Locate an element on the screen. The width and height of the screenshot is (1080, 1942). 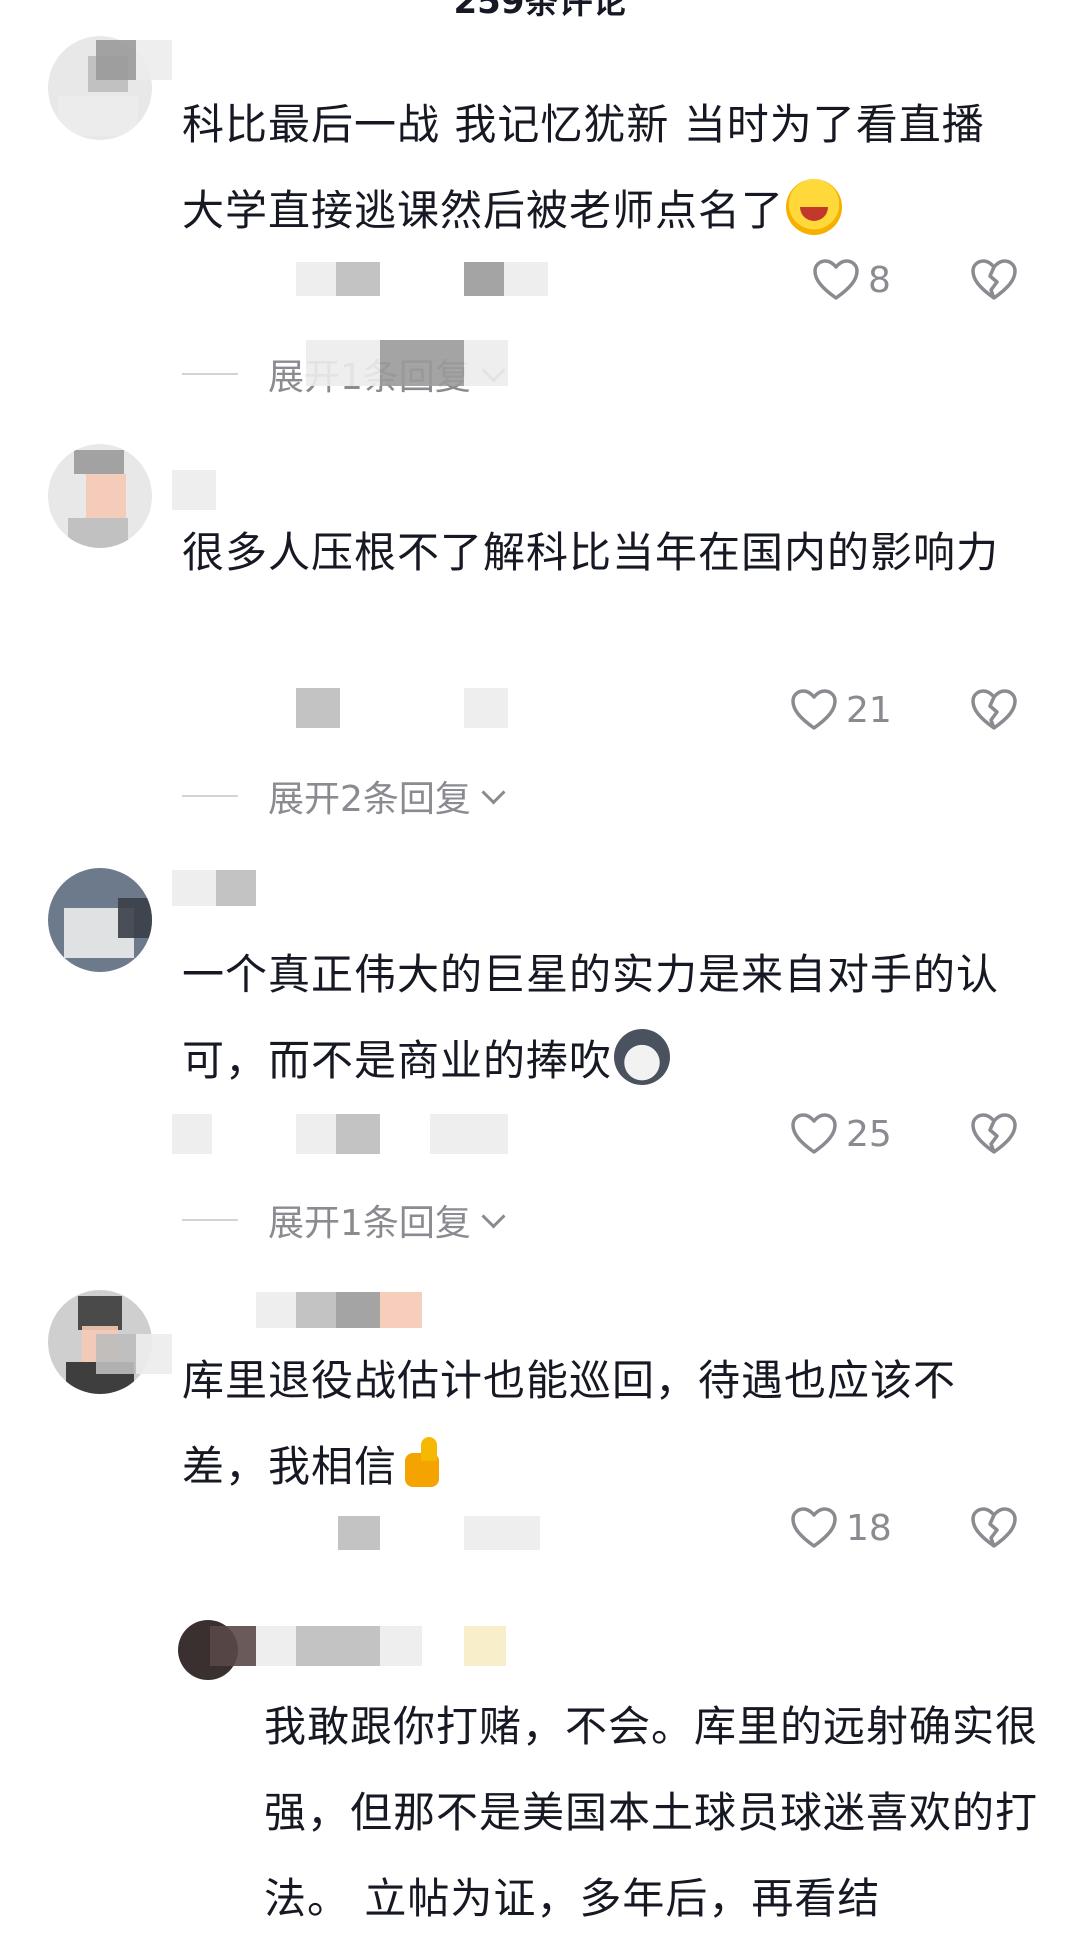
like-button: 25 is located at coordinates (841, 1134).